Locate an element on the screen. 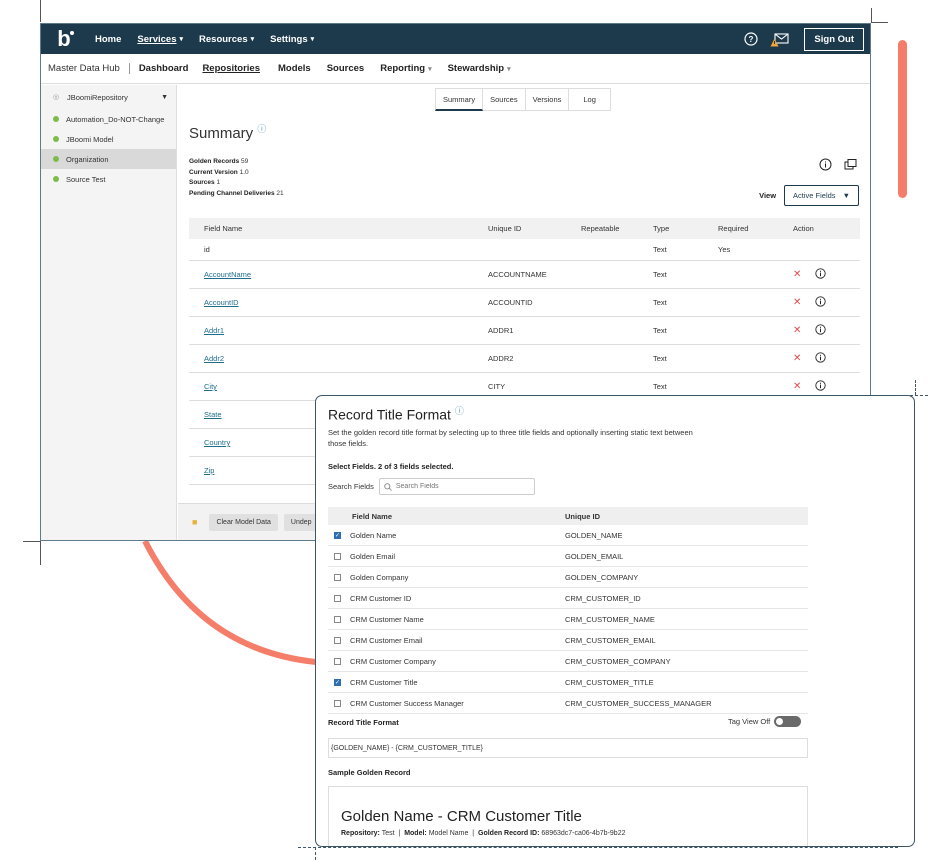  sidebar-item-automation: Automation_Do-NOT-Change is located at coordinates (108, 119).